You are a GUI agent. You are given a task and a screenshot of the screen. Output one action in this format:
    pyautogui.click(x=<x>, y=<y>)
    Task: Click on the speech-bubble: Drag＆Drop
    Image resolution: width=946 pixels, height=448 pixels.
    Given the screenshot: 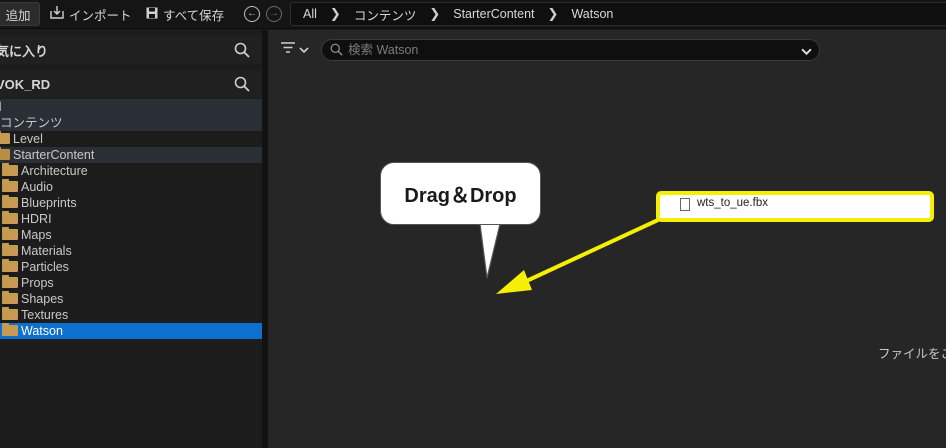 What is the action you would take?
    pyautogui.click(x=460, y=193)
    